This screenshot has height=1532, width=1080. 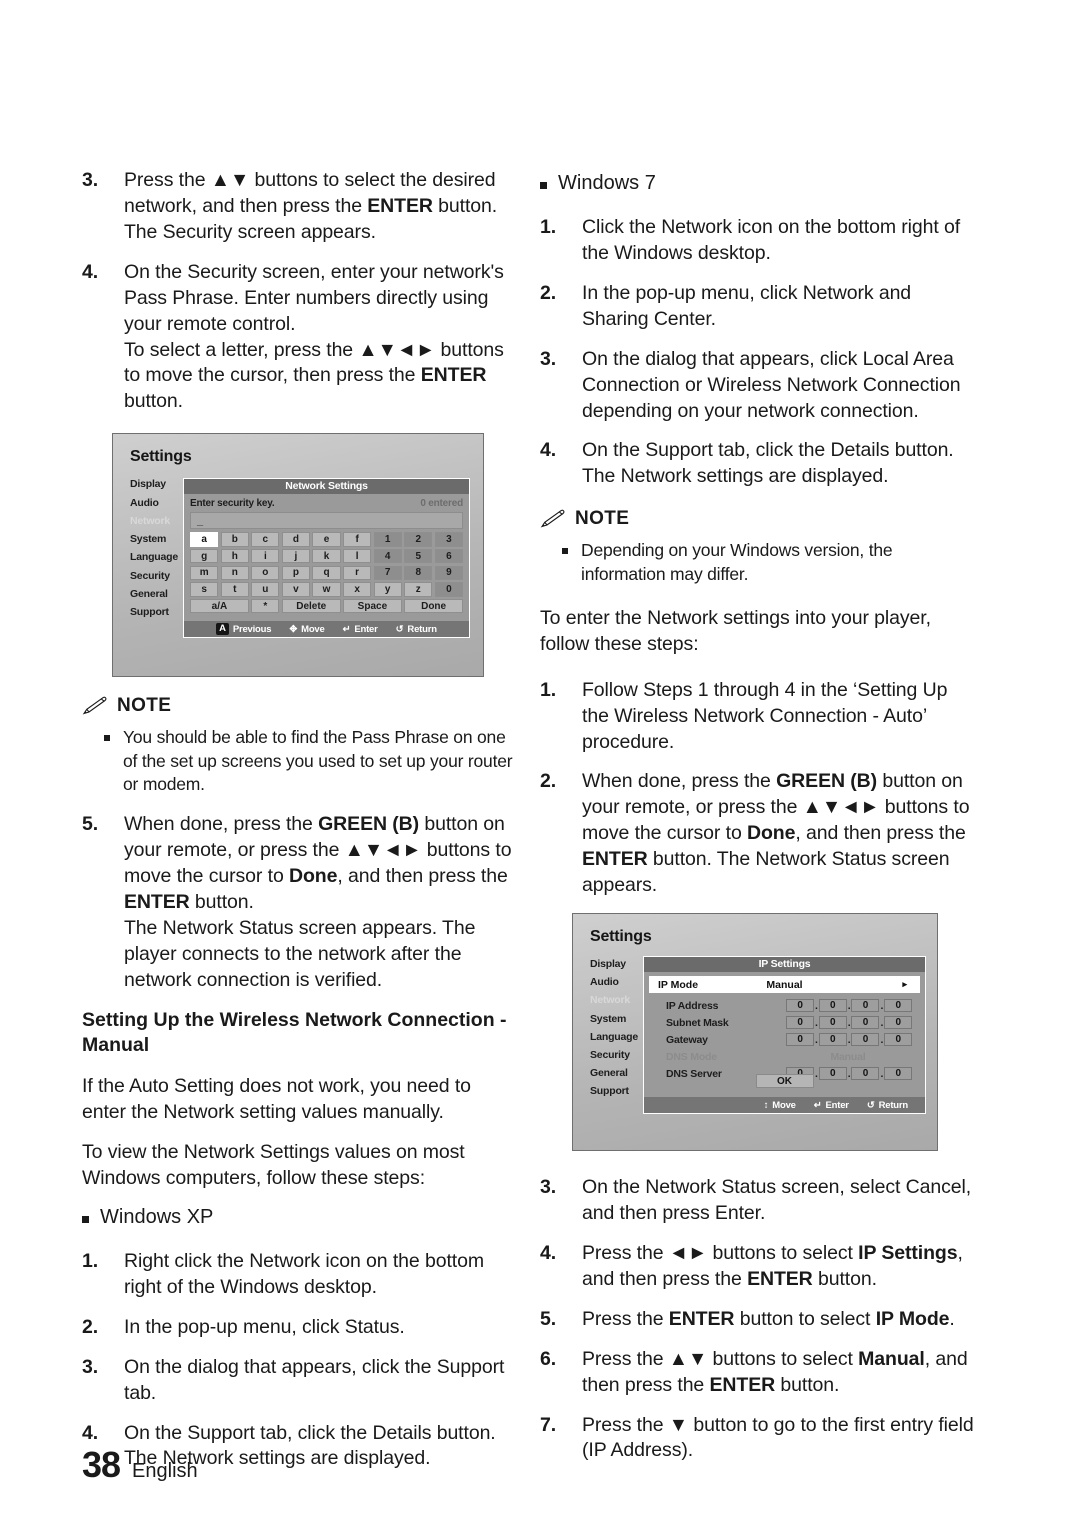 What do you see at coordinates (387, 539) in the screenshot?
I see `key-1: 1` at bounding box center [387, 539].